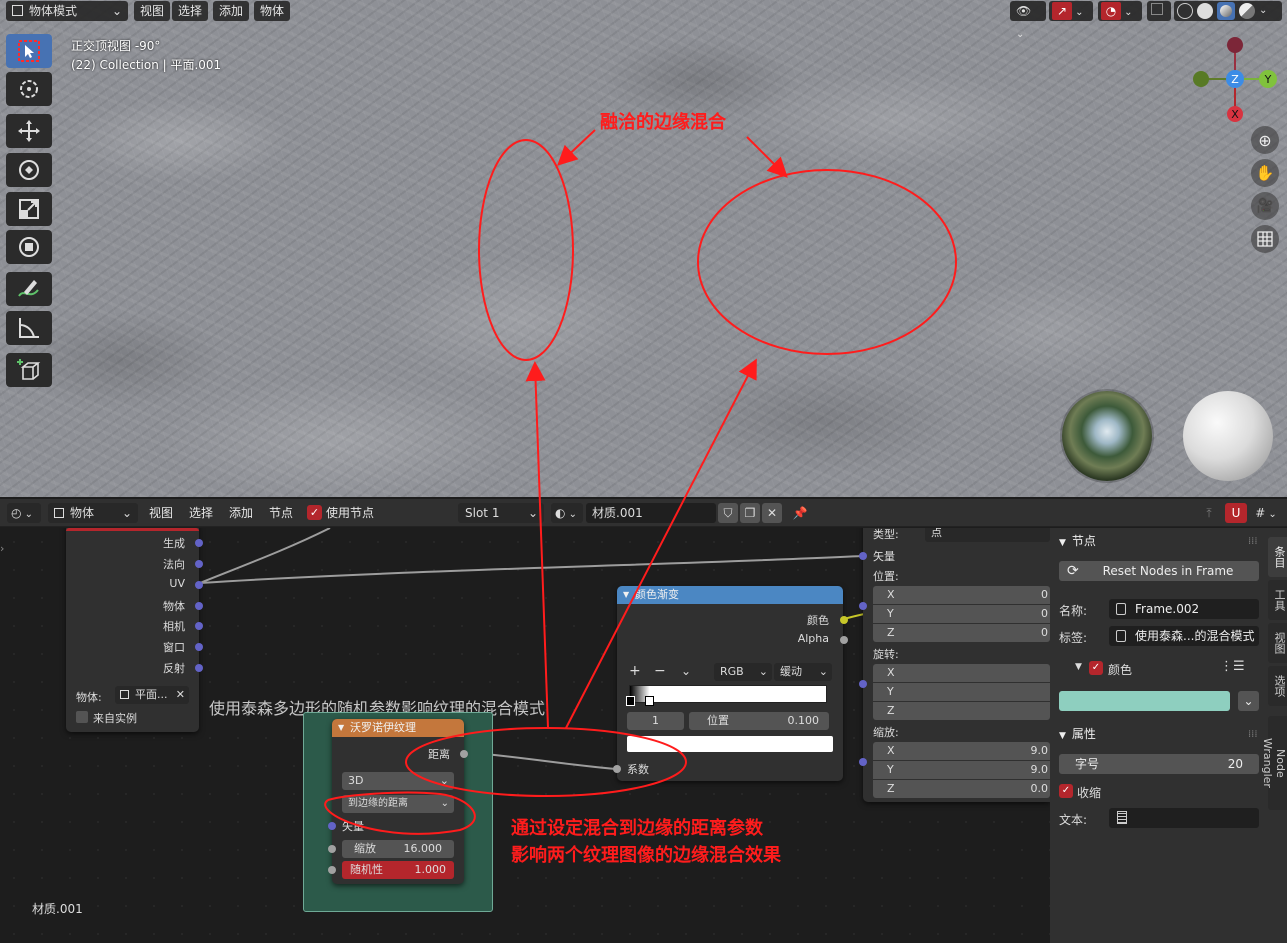 The image size is (1287, 943). What do you see at coordinates (190, 11) in the screenshot?
I see `menu-select: 选择` at bounding box center [190, 11].